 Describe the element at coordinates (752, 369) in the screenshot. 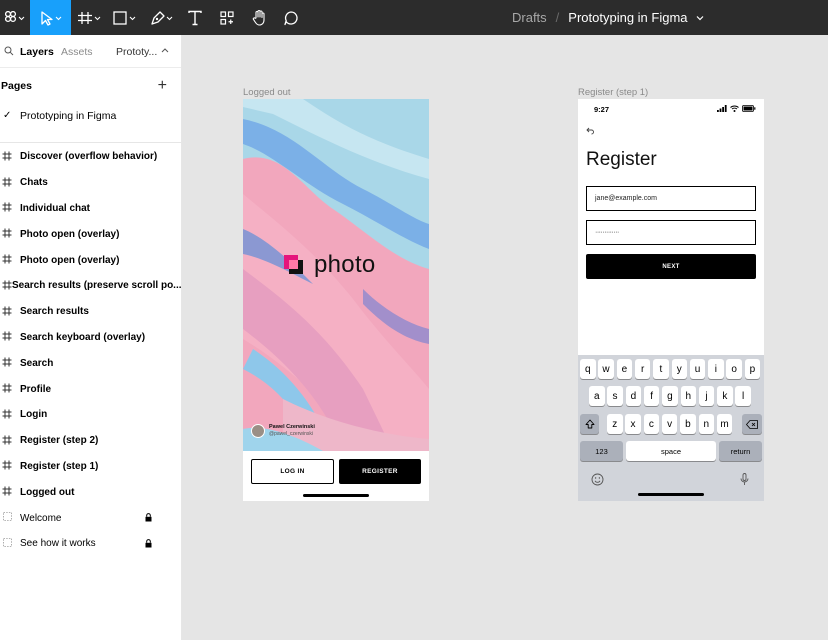

I see `key-p: p` at that location.